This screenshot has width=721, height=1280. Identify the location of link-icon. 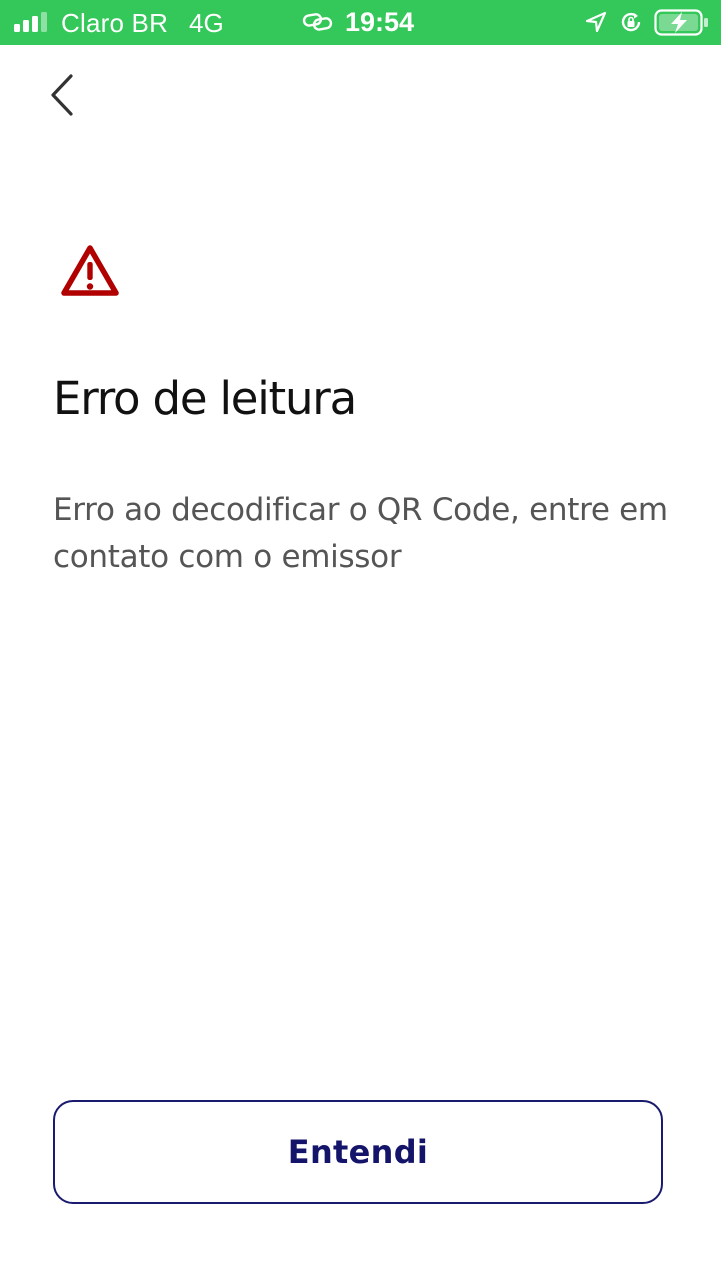
(317, 22).